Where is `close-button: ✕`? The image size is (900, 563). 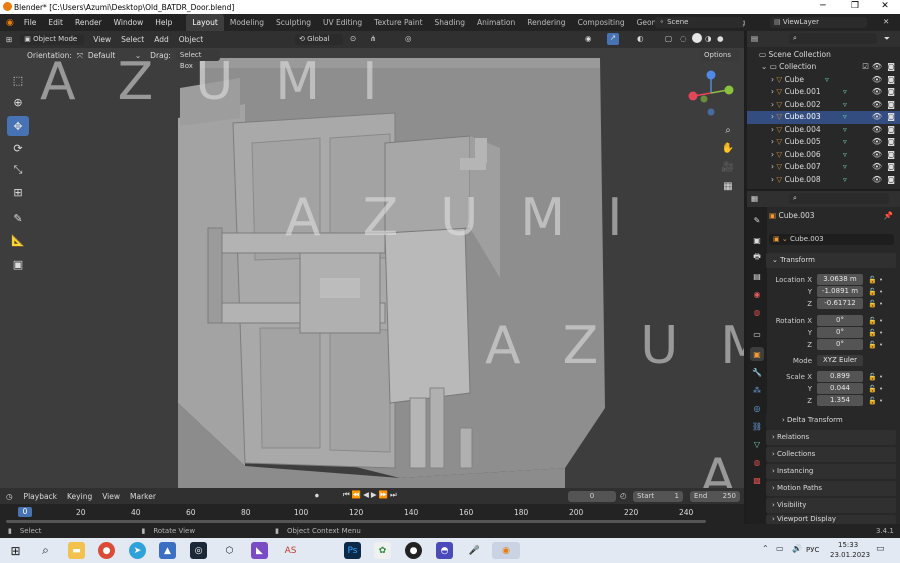 close-button: ✕ is located at coordinates (885, 7).